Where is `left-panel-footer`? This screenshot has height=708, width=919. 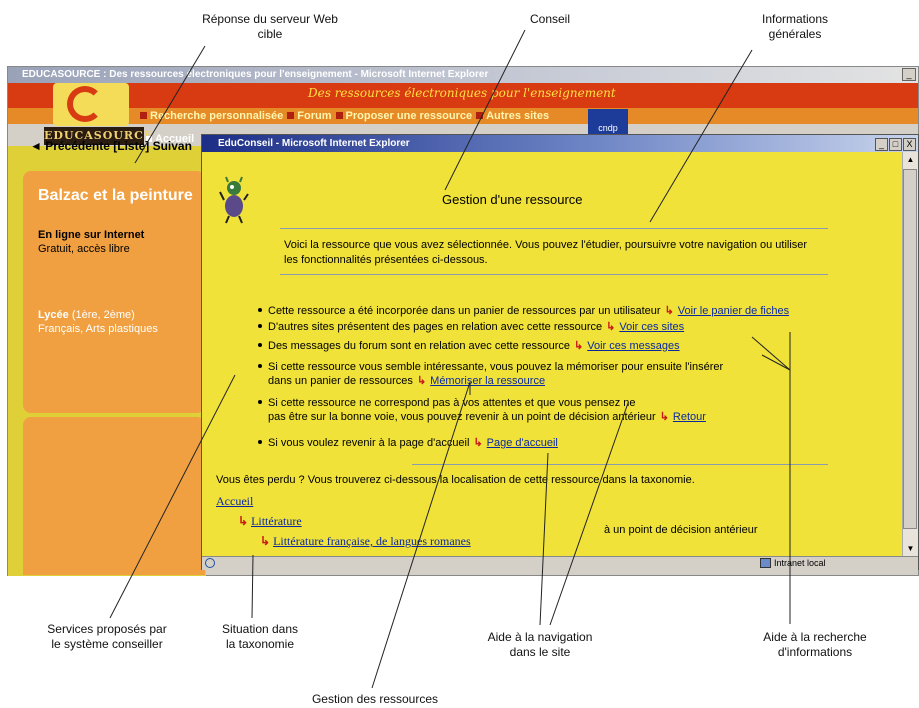
left-panel-footer is located at coordinates (114, 496).